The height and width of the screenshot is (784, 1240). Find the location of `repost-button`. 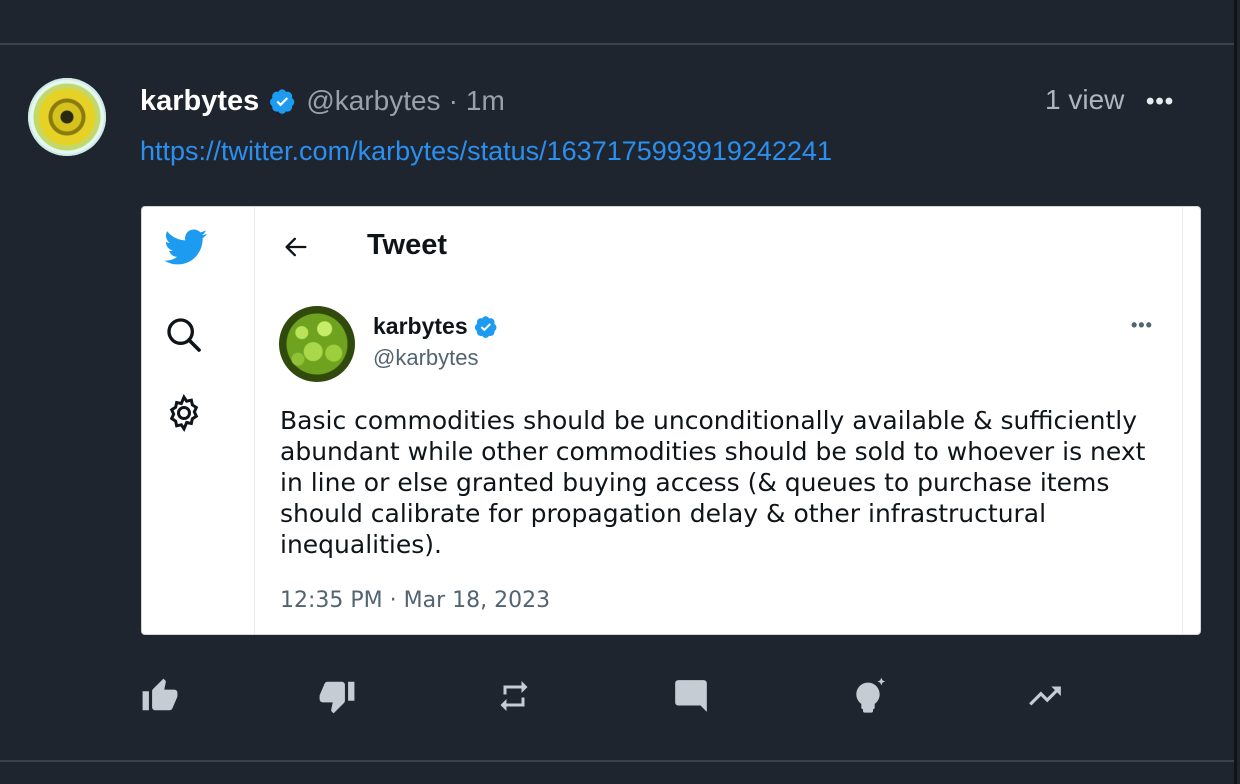

repost-button is located at coordinates (514, 696).